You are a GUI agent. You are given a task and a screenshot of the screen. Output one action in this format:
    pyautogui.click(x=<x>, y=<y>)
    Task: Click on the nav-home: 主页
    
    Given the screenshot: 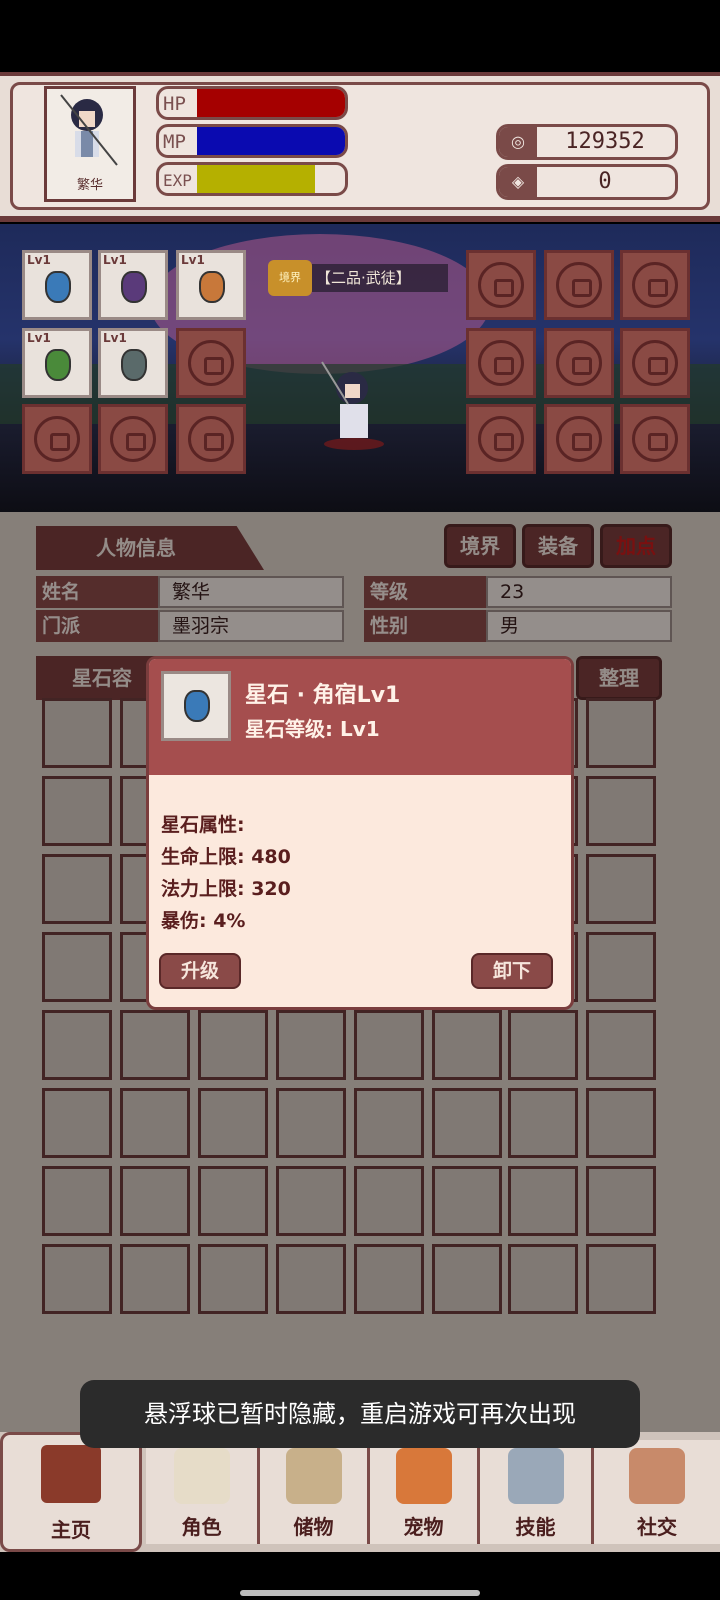 What is the action you would take?
    pyautogui.click(x=71, y=1492)
    